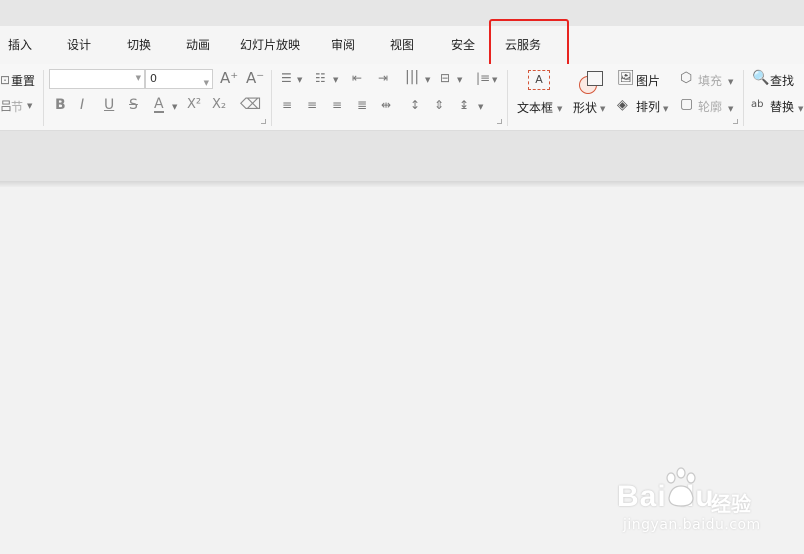 The width and height of the screenshot is (804, 554). What do you see at coordinates (626, 78) in the screenshot?
I see `picture-icon: 🖼` at bounding box center [626, 78].